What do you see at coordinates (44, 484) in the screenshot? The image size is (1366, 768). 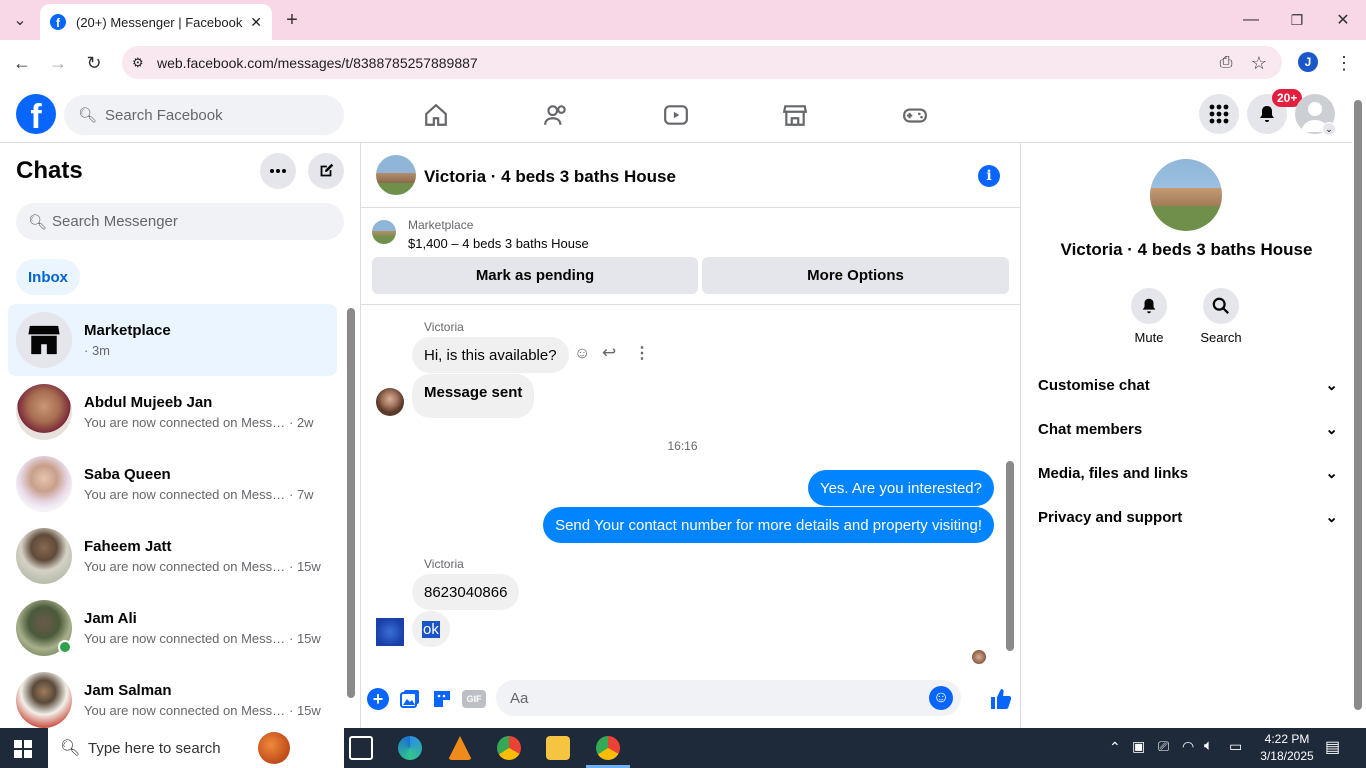 I see `avatar` at bounding box center [44, 484].